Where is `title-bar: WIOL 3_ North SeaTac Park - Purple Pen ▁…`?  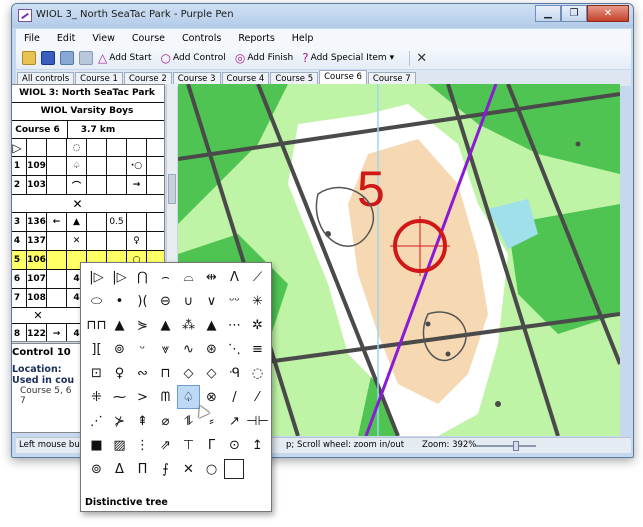
title-bar: WIOL 3_ North SeaTac Park - Purple Pen ▁… is located at coordinates (322, 16).